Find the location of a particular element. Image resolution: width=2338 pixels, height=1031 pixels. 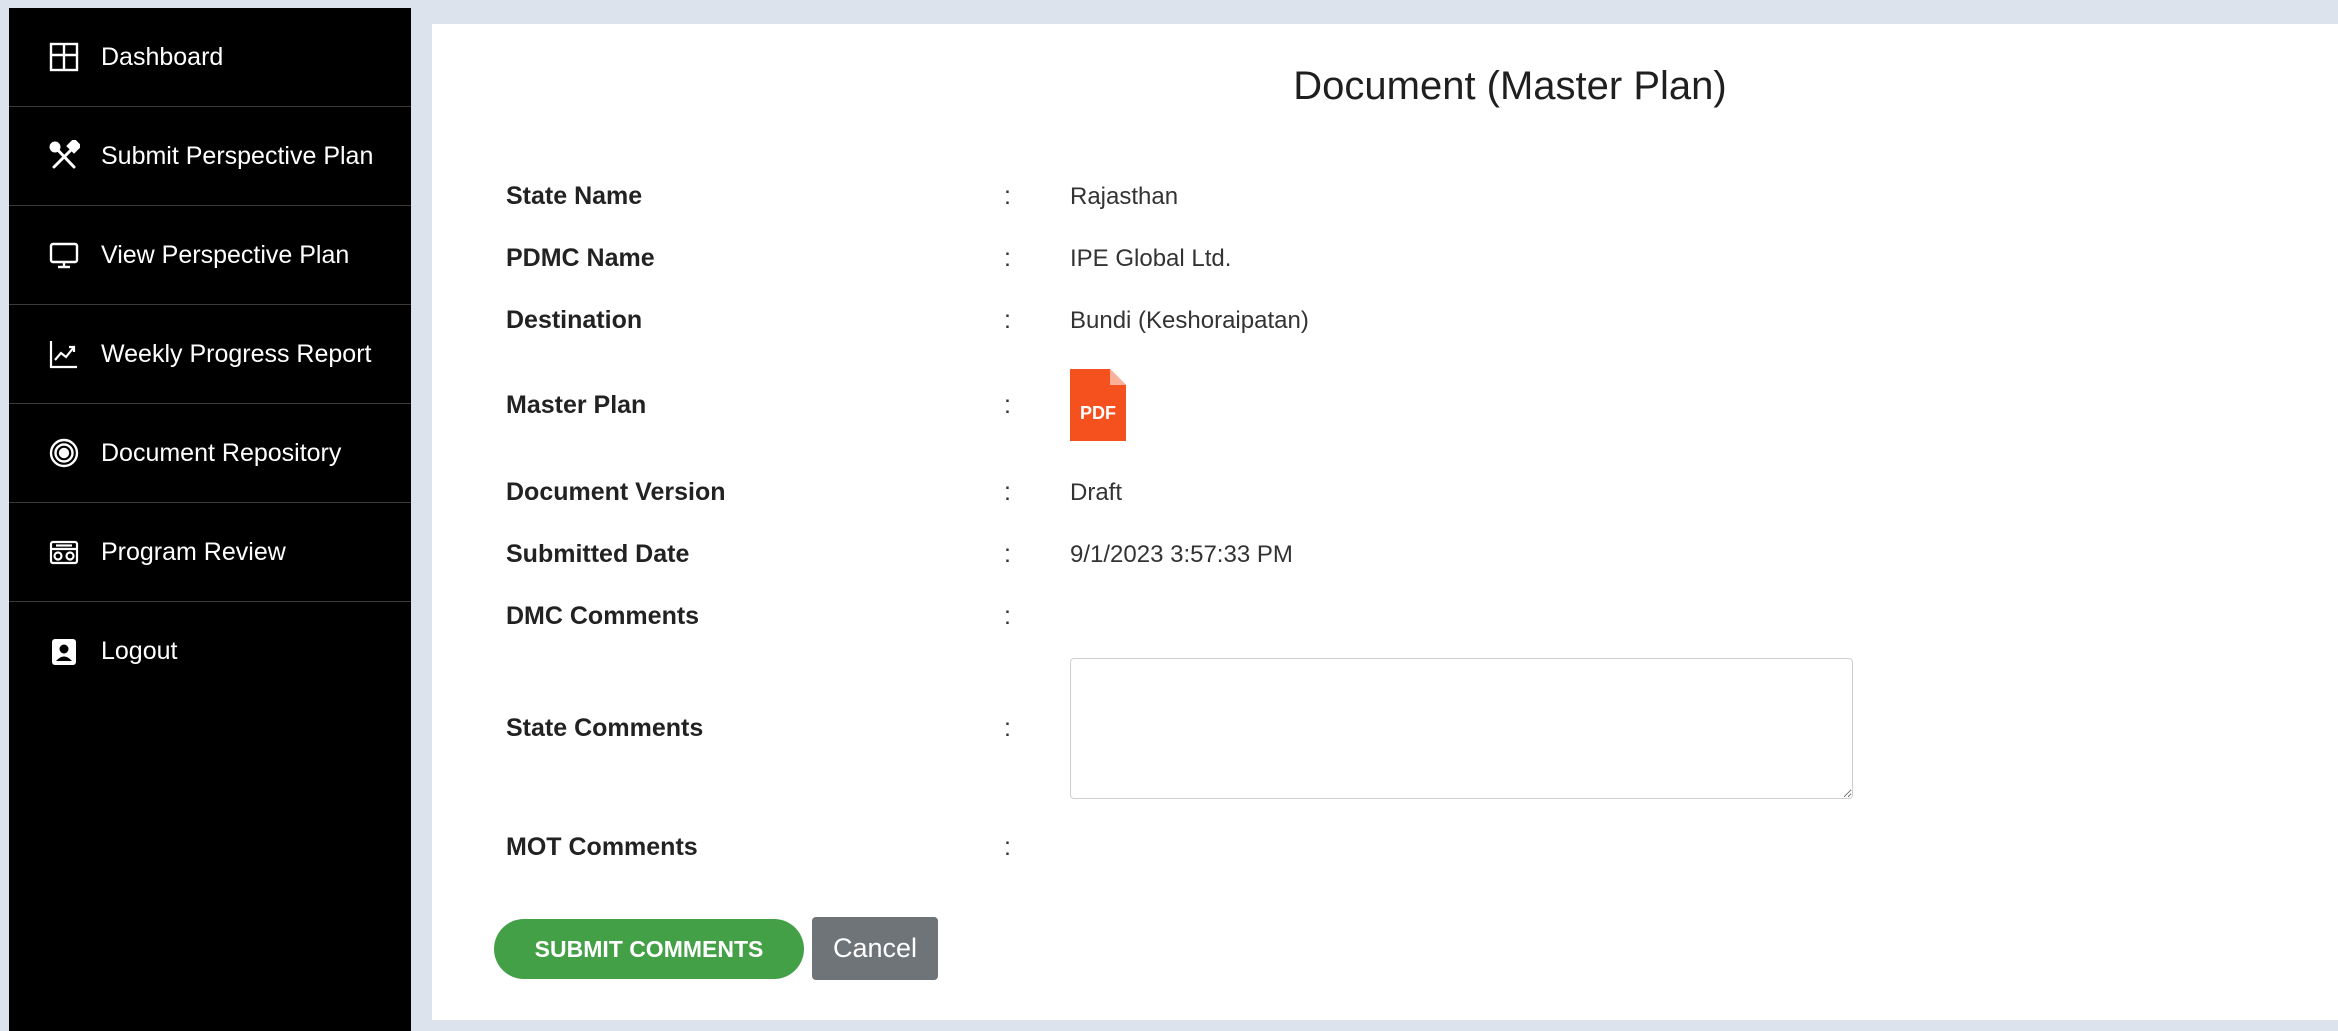

destination-value: Bundi (Keshoraipatan) is located at coordinates (1189, 320).